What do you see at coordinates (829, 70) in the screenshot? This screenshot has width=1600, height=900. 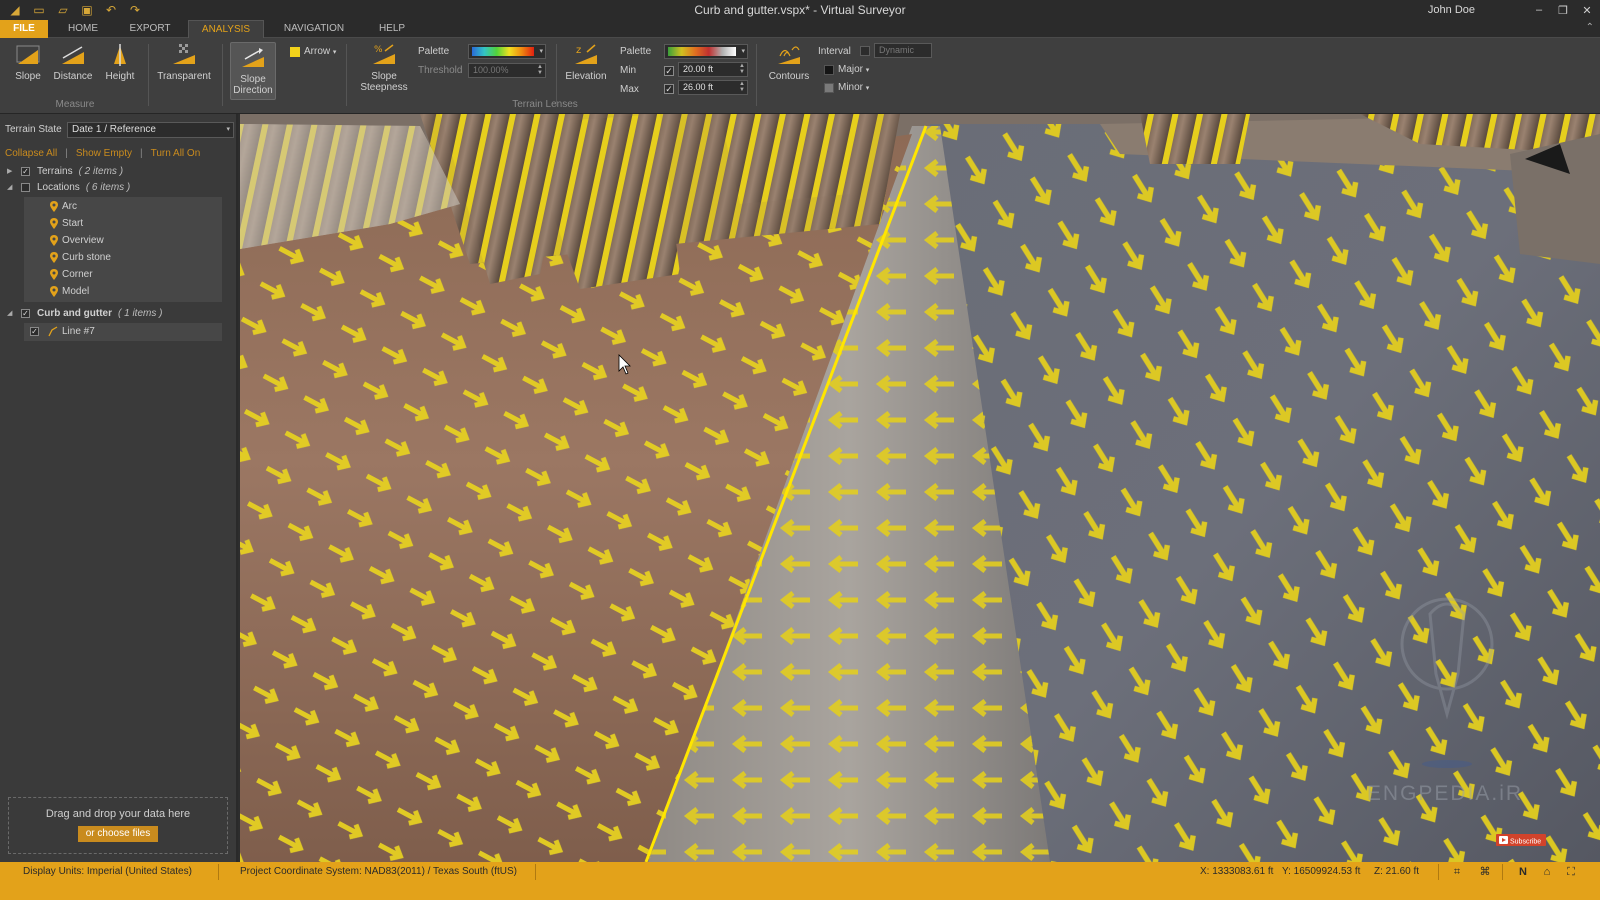 I see `major-color-swatch` at bounding box center [829, 70].